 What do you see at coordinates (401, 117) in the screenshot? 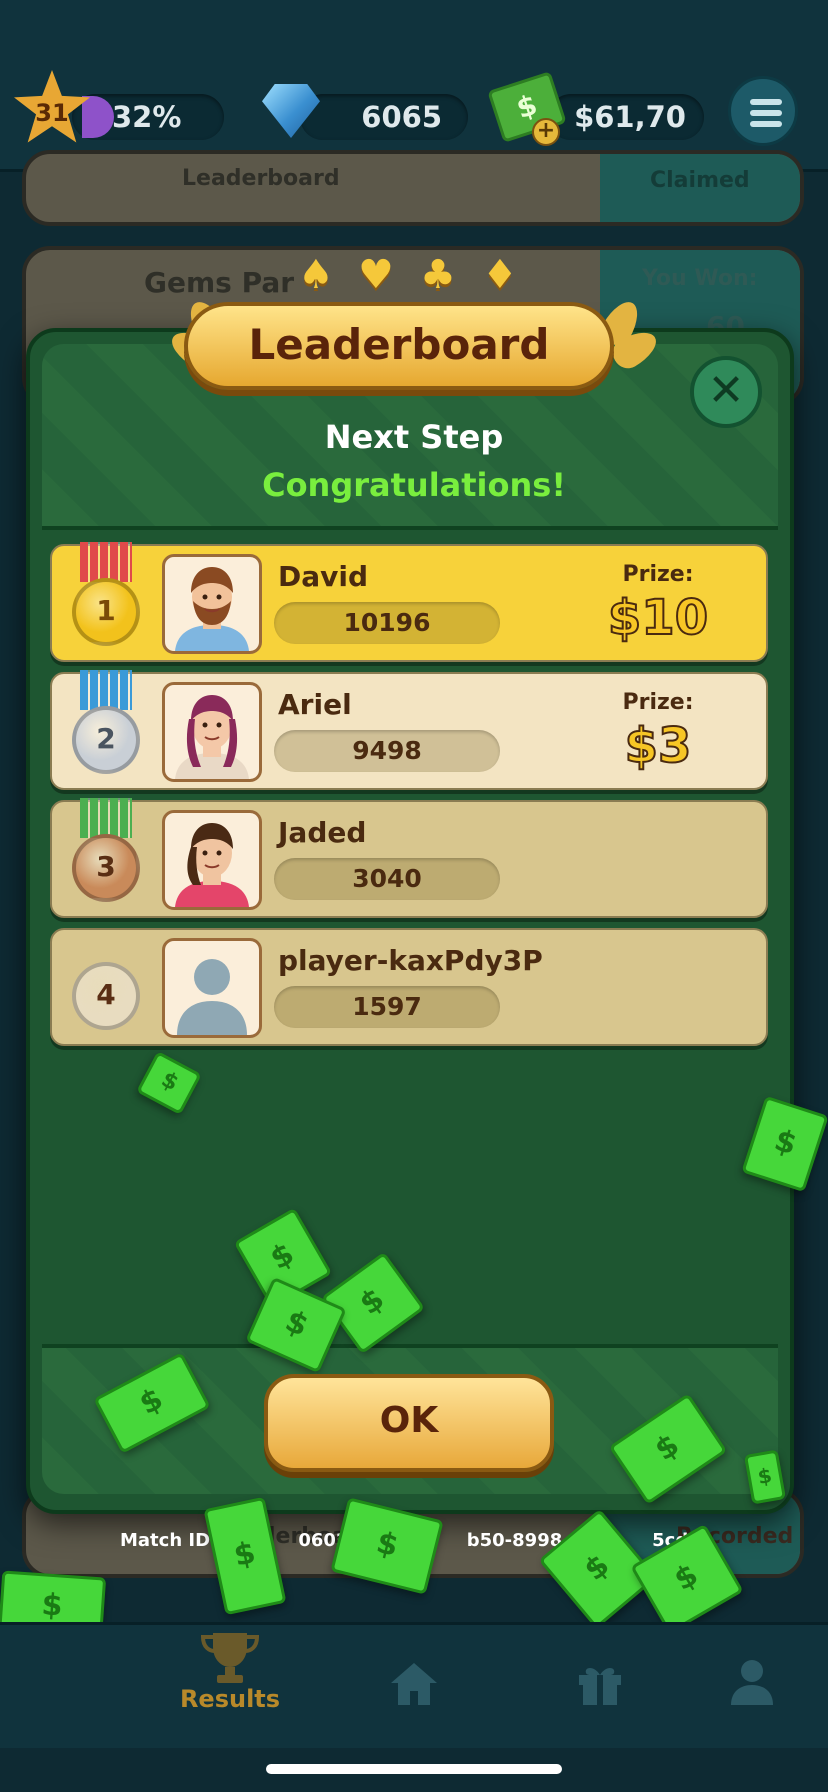
I see `gems-count: 6065` at bounding box center [401, 117].